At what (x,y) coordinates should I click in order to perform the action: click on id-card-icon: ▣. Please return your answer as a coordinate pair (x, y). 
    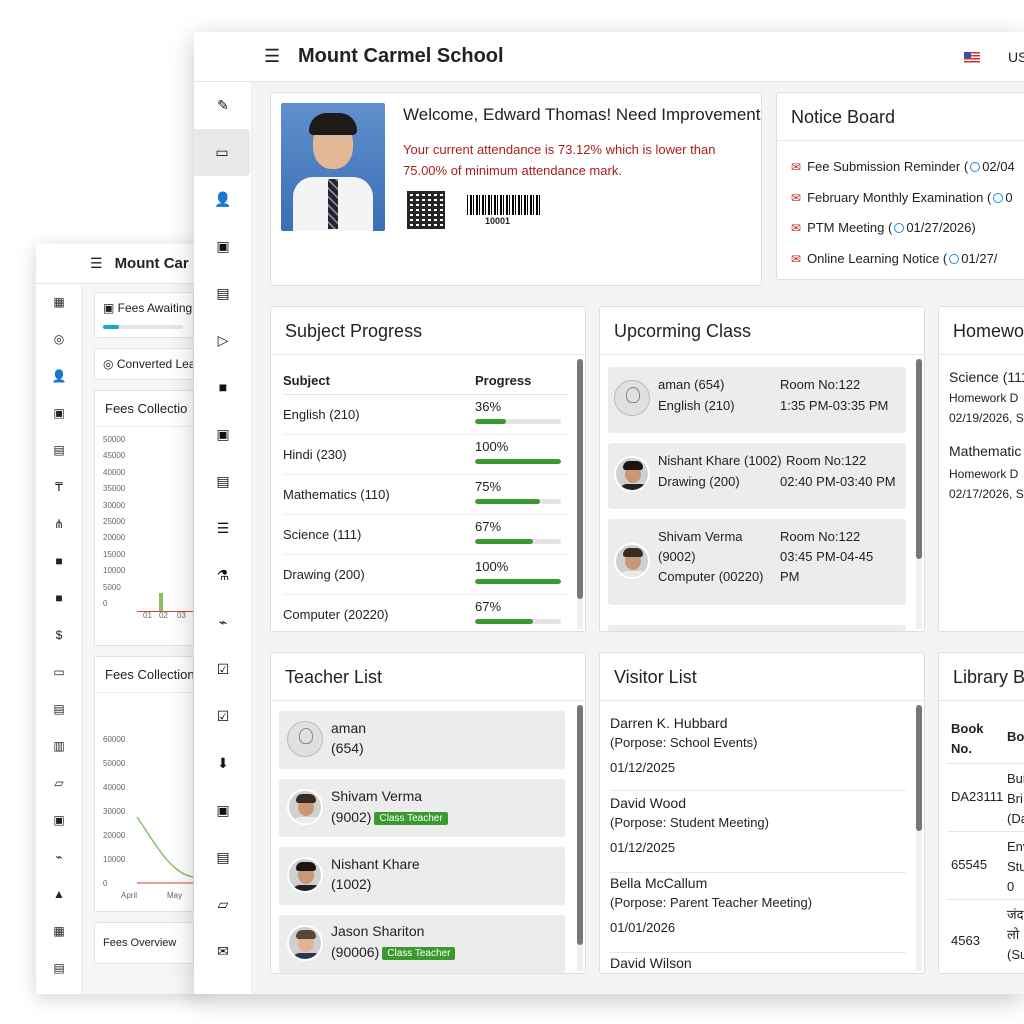
    Looking at the image, I should click on (223, 246).